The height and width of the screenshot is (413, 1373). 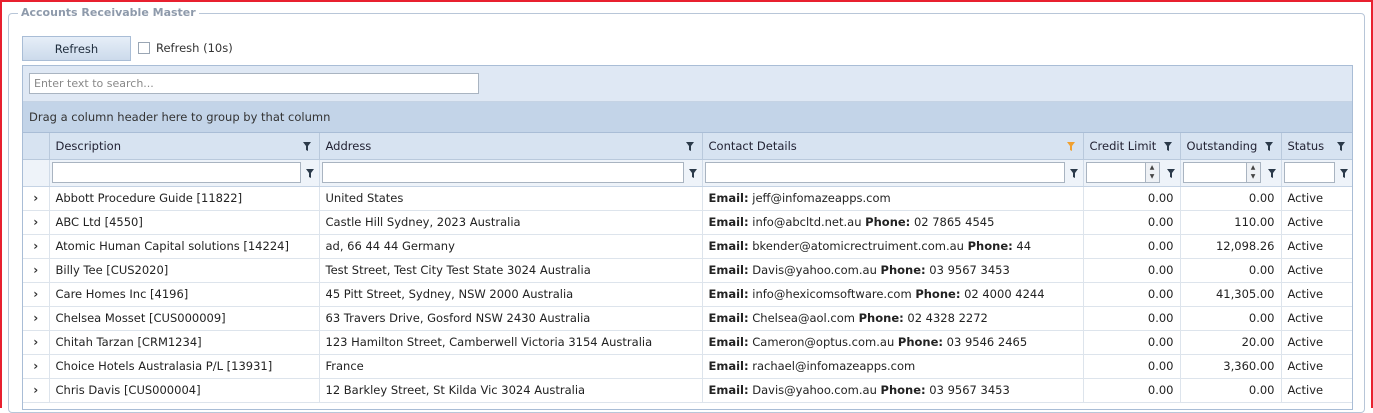 I want to click on filter-cell-empty, so click(x=36, y=173).